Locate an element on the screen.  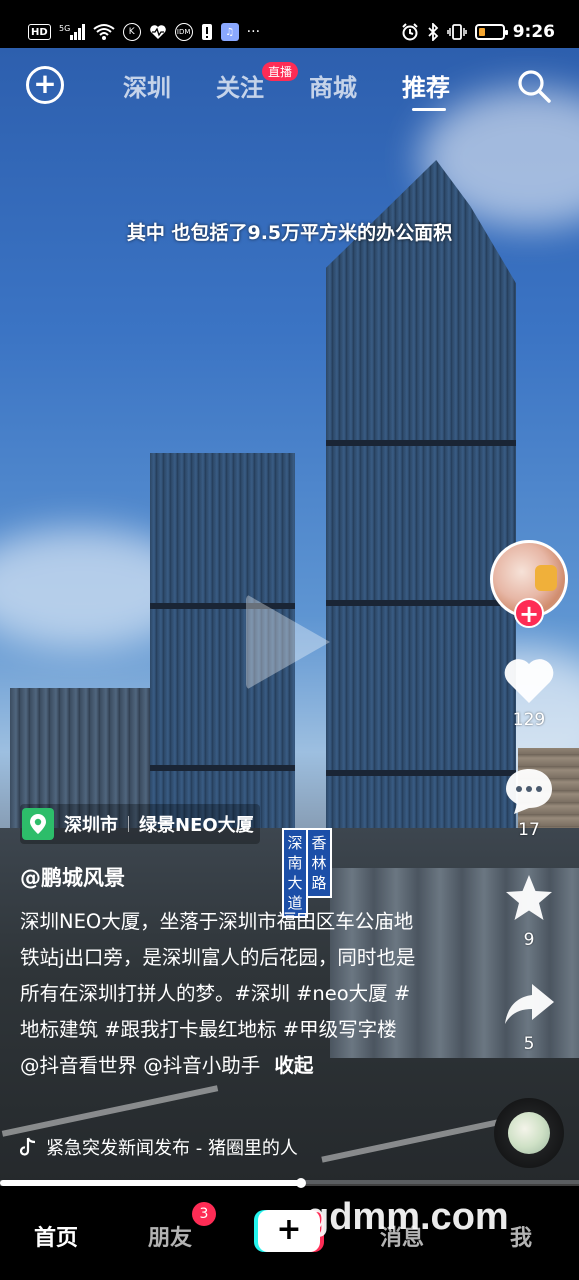
friends-badge: 3 is located at coordinates (204, 1214).